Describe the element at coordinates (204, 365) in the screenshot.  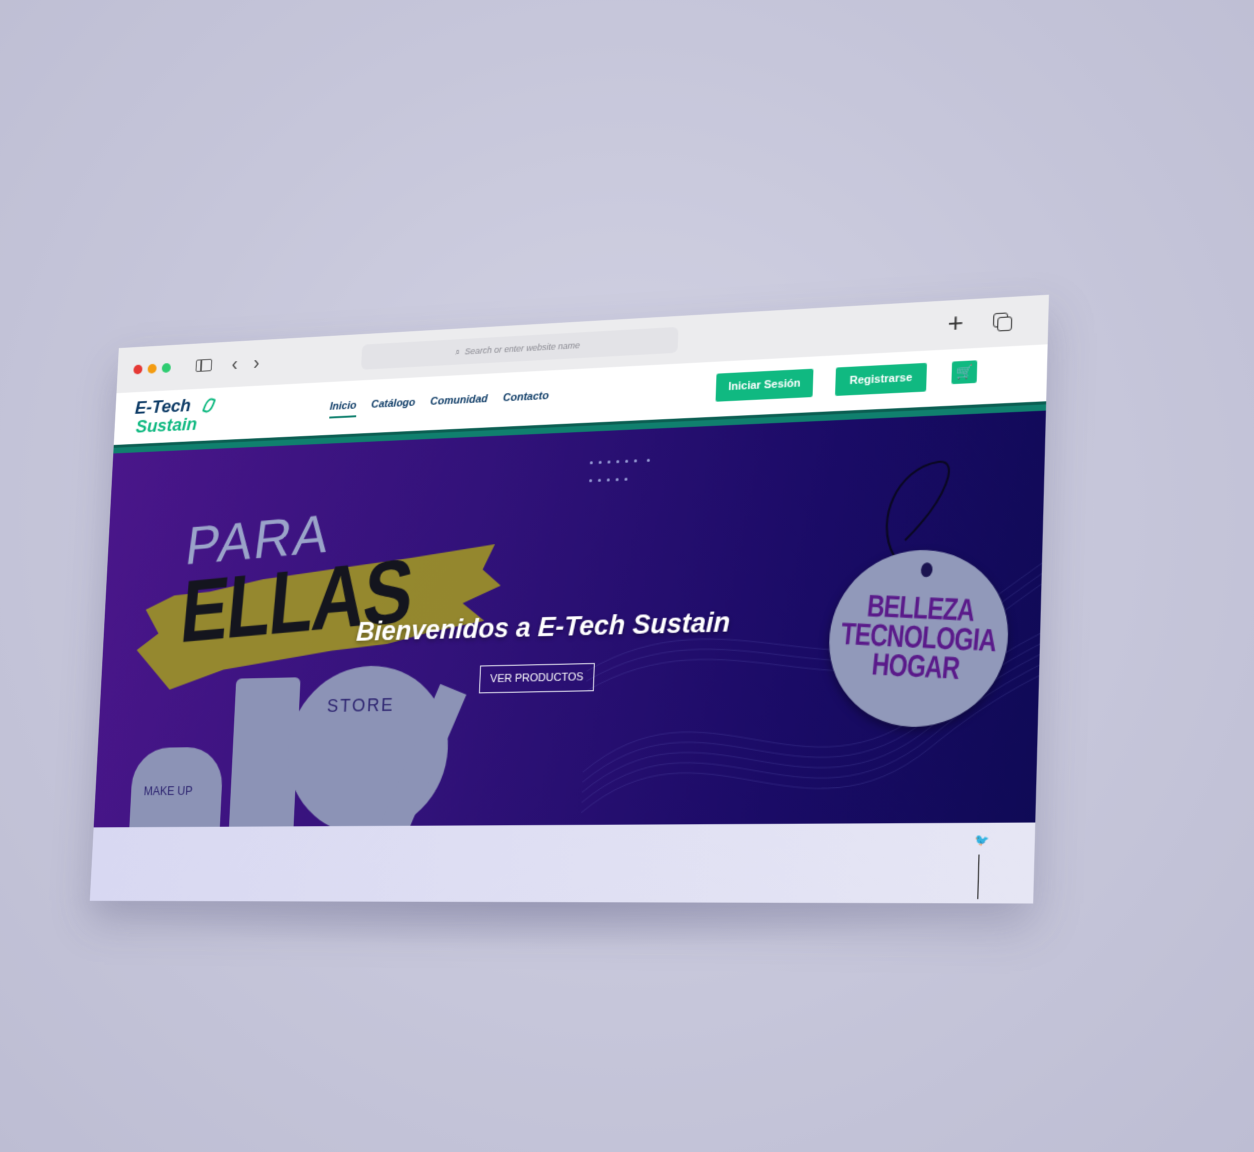
I see `sidebar-toggle-icon` at that location.